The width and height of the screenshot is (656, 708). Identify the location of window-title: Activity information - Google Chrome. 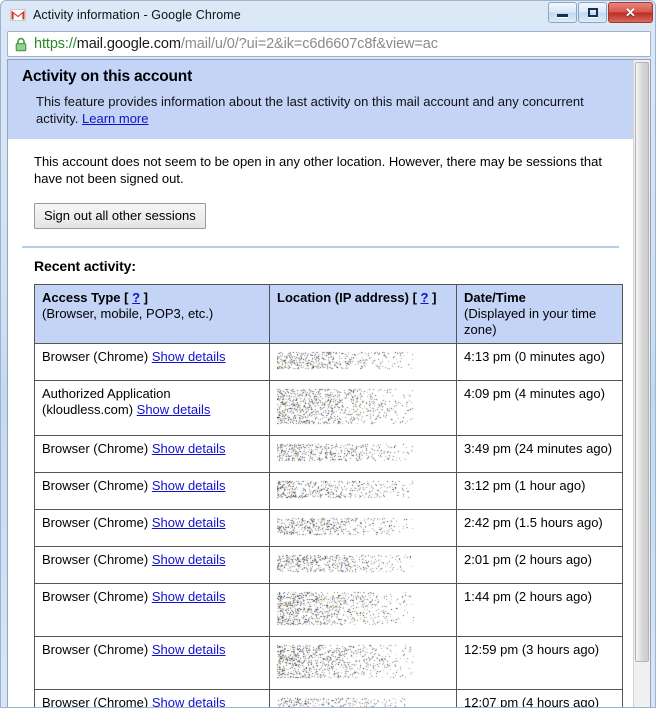
(137, 15).